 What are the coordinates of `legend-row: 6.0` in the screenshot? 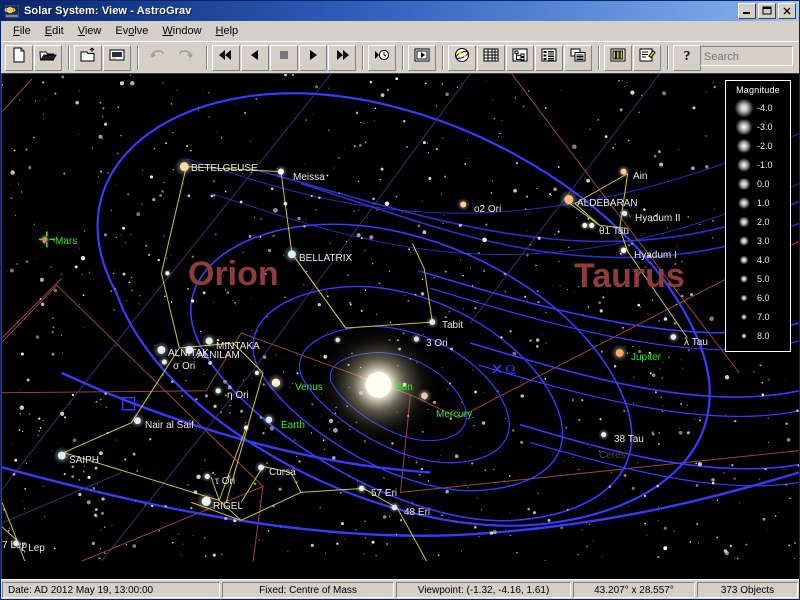 It's located at (758, 297).